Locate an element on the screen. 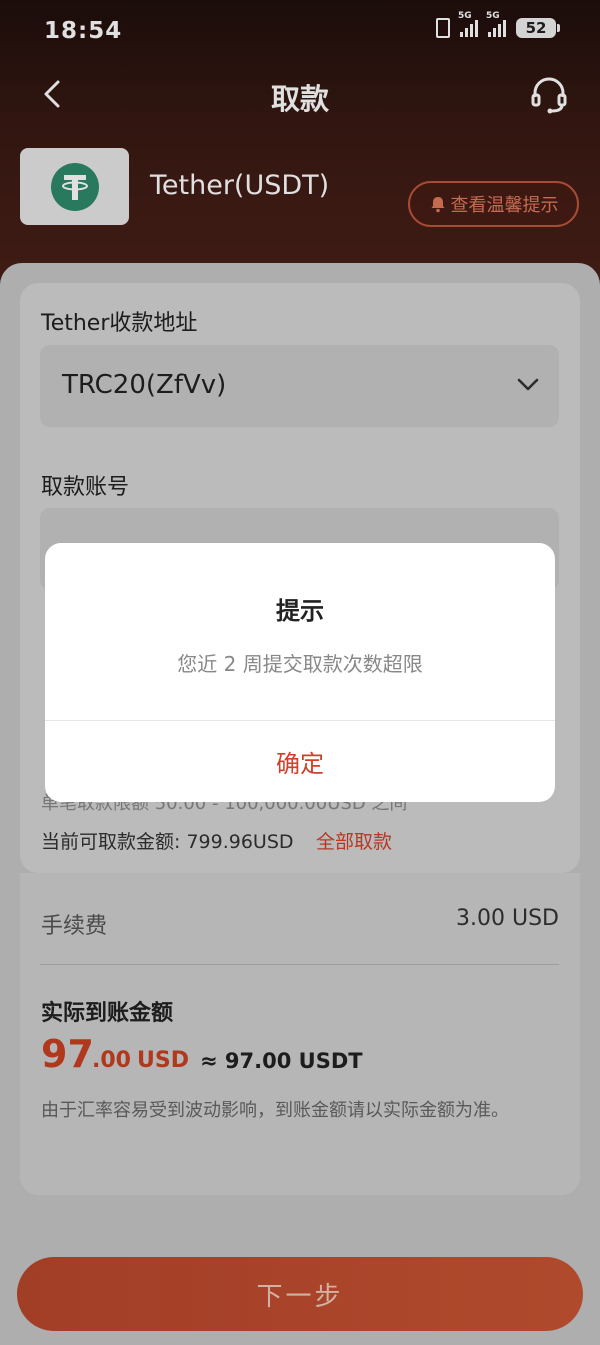 The height and width of the screenshot is (1345, 600). dialog-title: 提示 is located at coordinates (300, 611).